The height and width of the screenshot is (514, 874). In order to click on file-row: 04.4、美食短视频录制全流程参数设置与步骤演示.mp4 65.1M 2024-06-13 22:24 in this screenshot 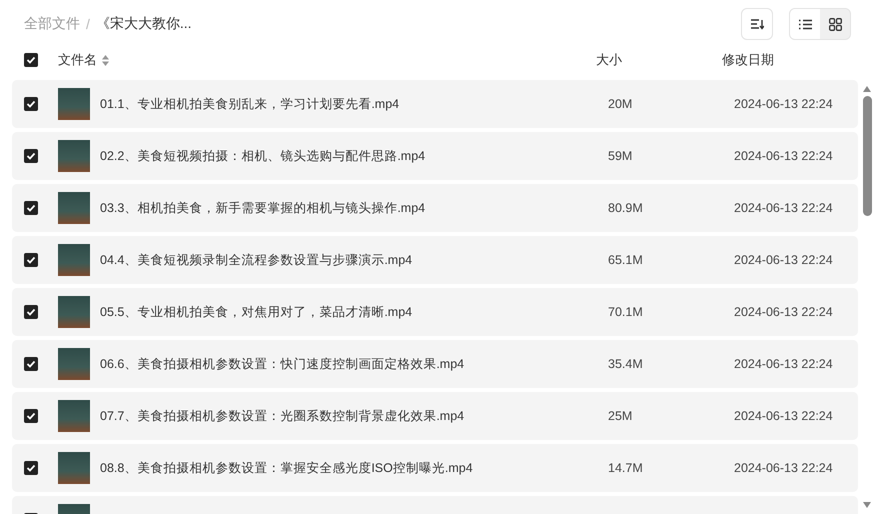, I will do `click(435, 260)`.